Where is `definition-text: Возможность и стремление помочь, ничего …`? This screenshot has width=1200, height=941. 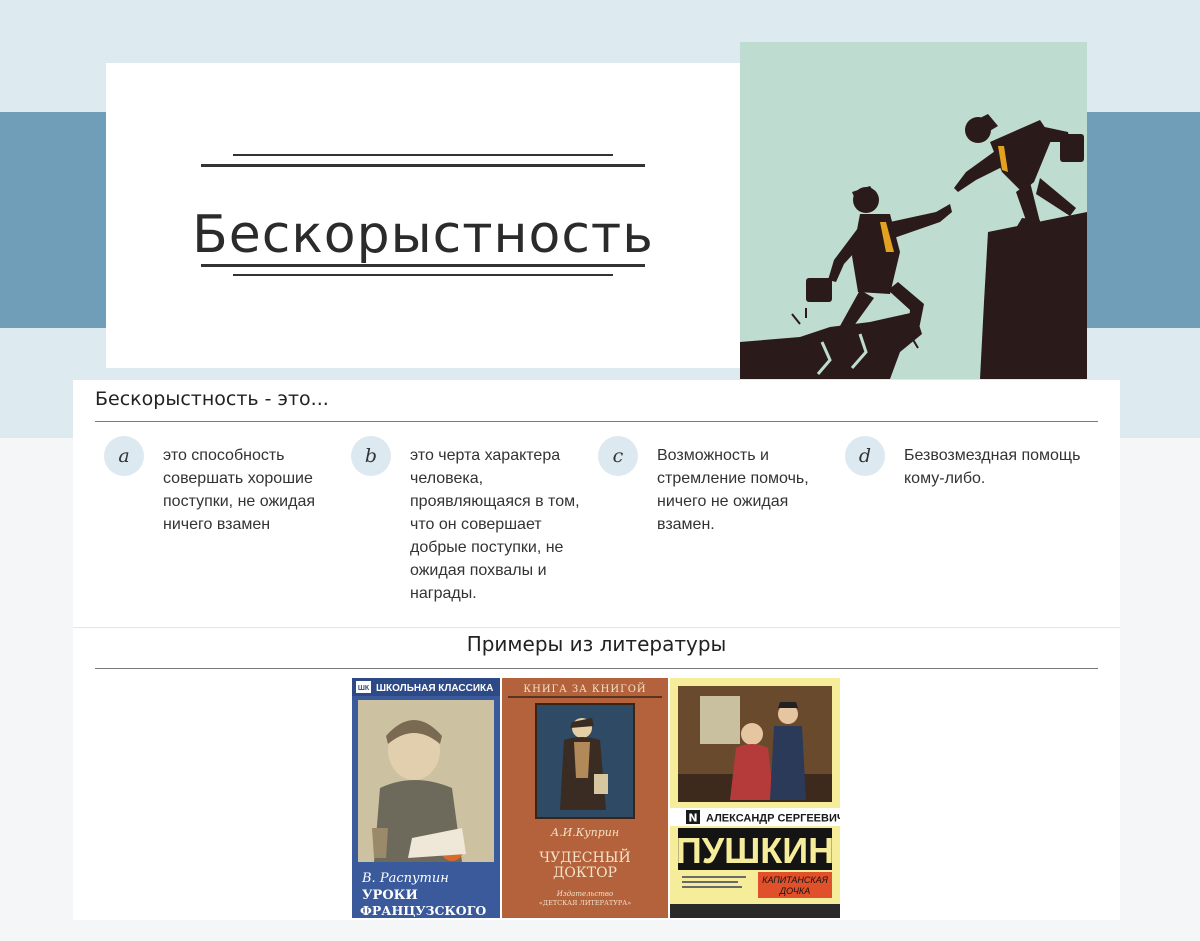 definition-text: Возможность и стремление помочь, ничего … is located at coordinates (733, 490).